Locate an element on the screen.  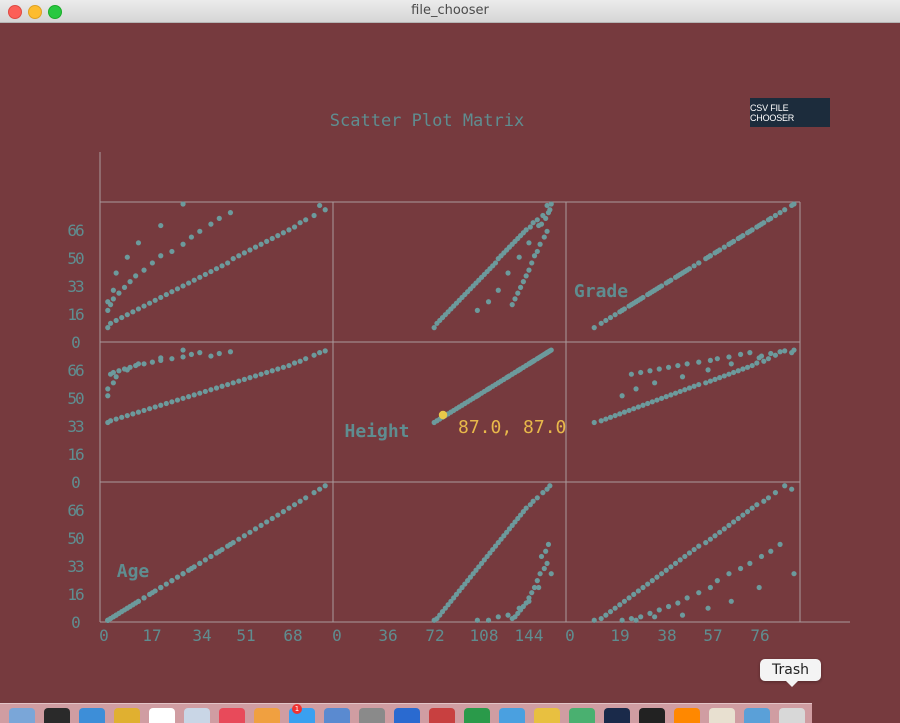
x-tick-label: 38 is located at coordinates (666, 635).